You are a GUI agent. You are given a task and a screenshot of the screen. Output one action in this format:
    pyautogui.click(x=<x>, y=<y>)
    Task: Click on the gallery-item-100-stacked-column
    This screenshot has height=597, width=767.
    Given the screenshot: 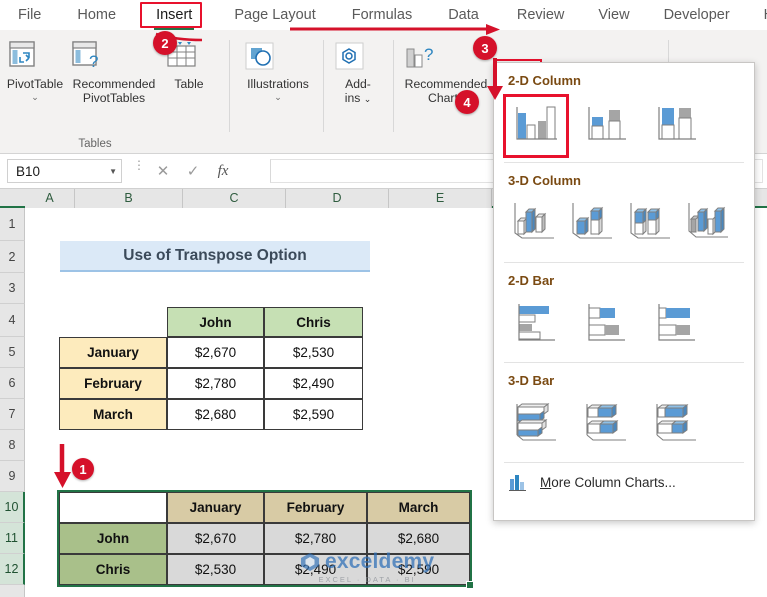 What is the action you would take?
    pyautogui.click(x=677, y=123)
    